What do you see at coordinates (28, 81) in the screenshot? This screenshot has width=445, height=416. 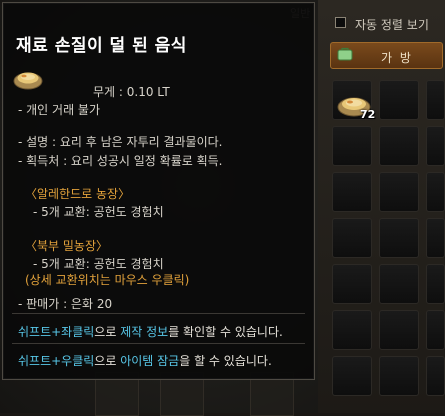 I see `item-icon` at bounding box center [28, 81].